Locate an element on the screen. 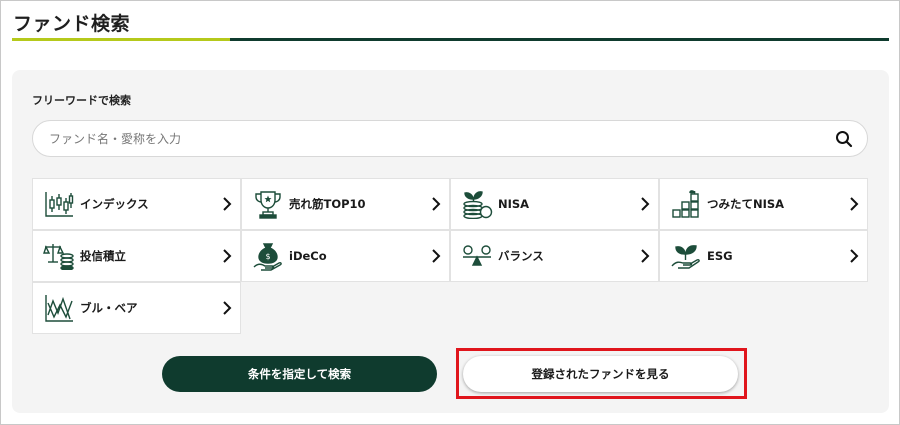 The width and height of the screenshot is (900, 425). scale-coins-icon is located at coordinates (59, 256).